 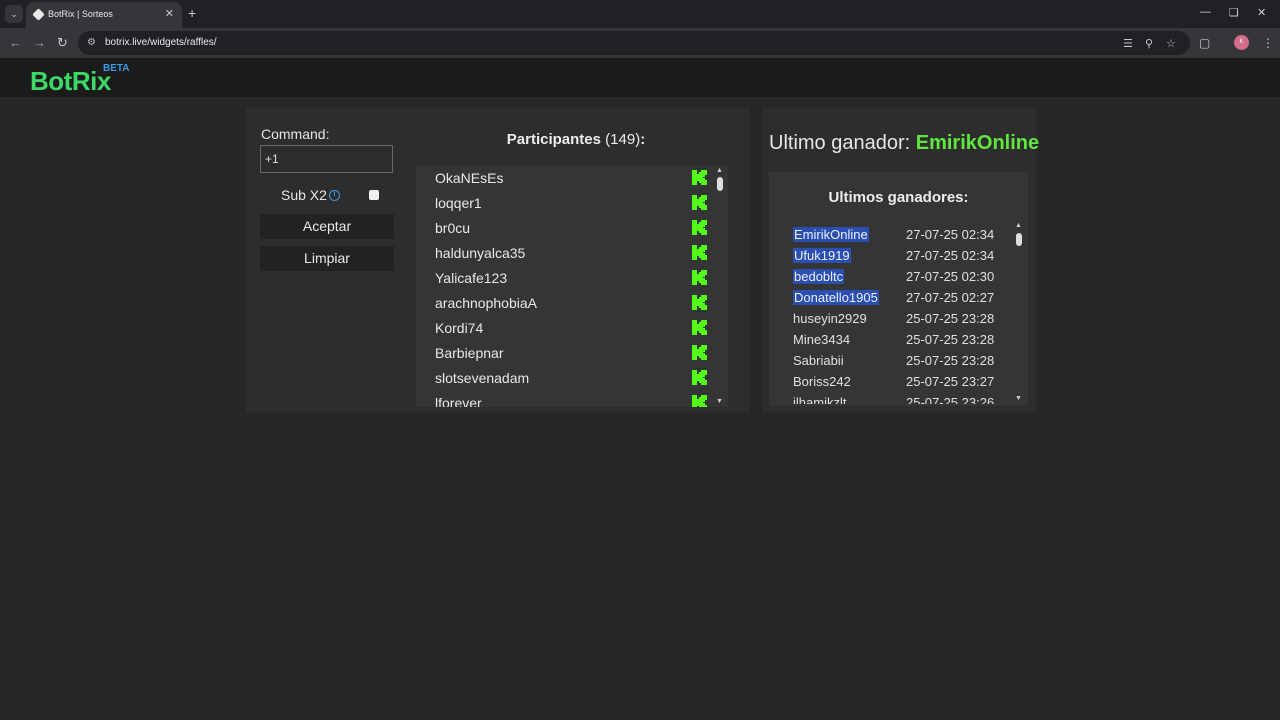 What do you see at coordinates (822, 339) in the screenshot?
I see `winner-name: Mine3434` at bounding box center [822, 339].